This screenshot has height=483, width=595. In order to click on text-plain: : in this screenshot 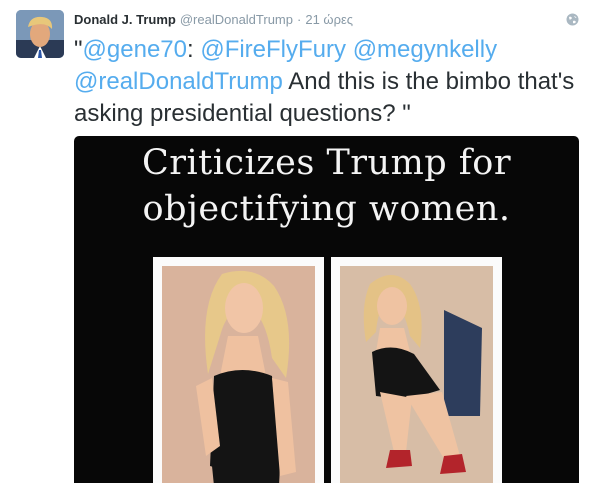, I will do `click(193, 49)`.